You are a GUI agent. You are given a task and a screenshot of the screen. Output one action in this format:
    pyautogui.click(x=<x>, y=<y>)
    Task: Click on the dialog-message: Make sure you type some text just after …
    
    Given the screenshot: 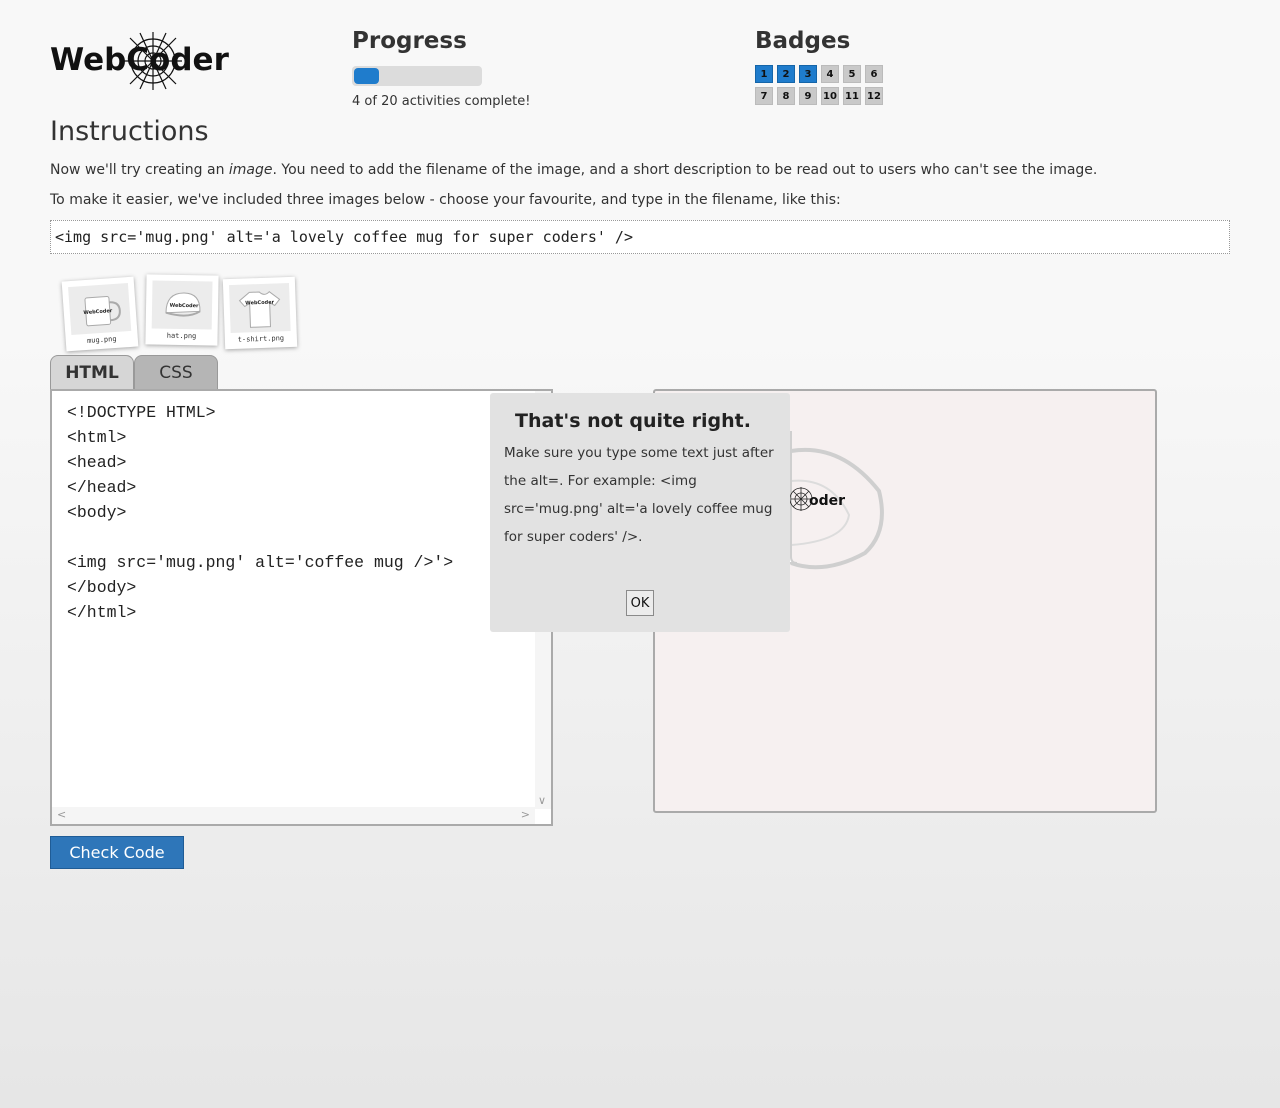 What is the action you would take?
    pyautogui.click(x=639, y=495)
    